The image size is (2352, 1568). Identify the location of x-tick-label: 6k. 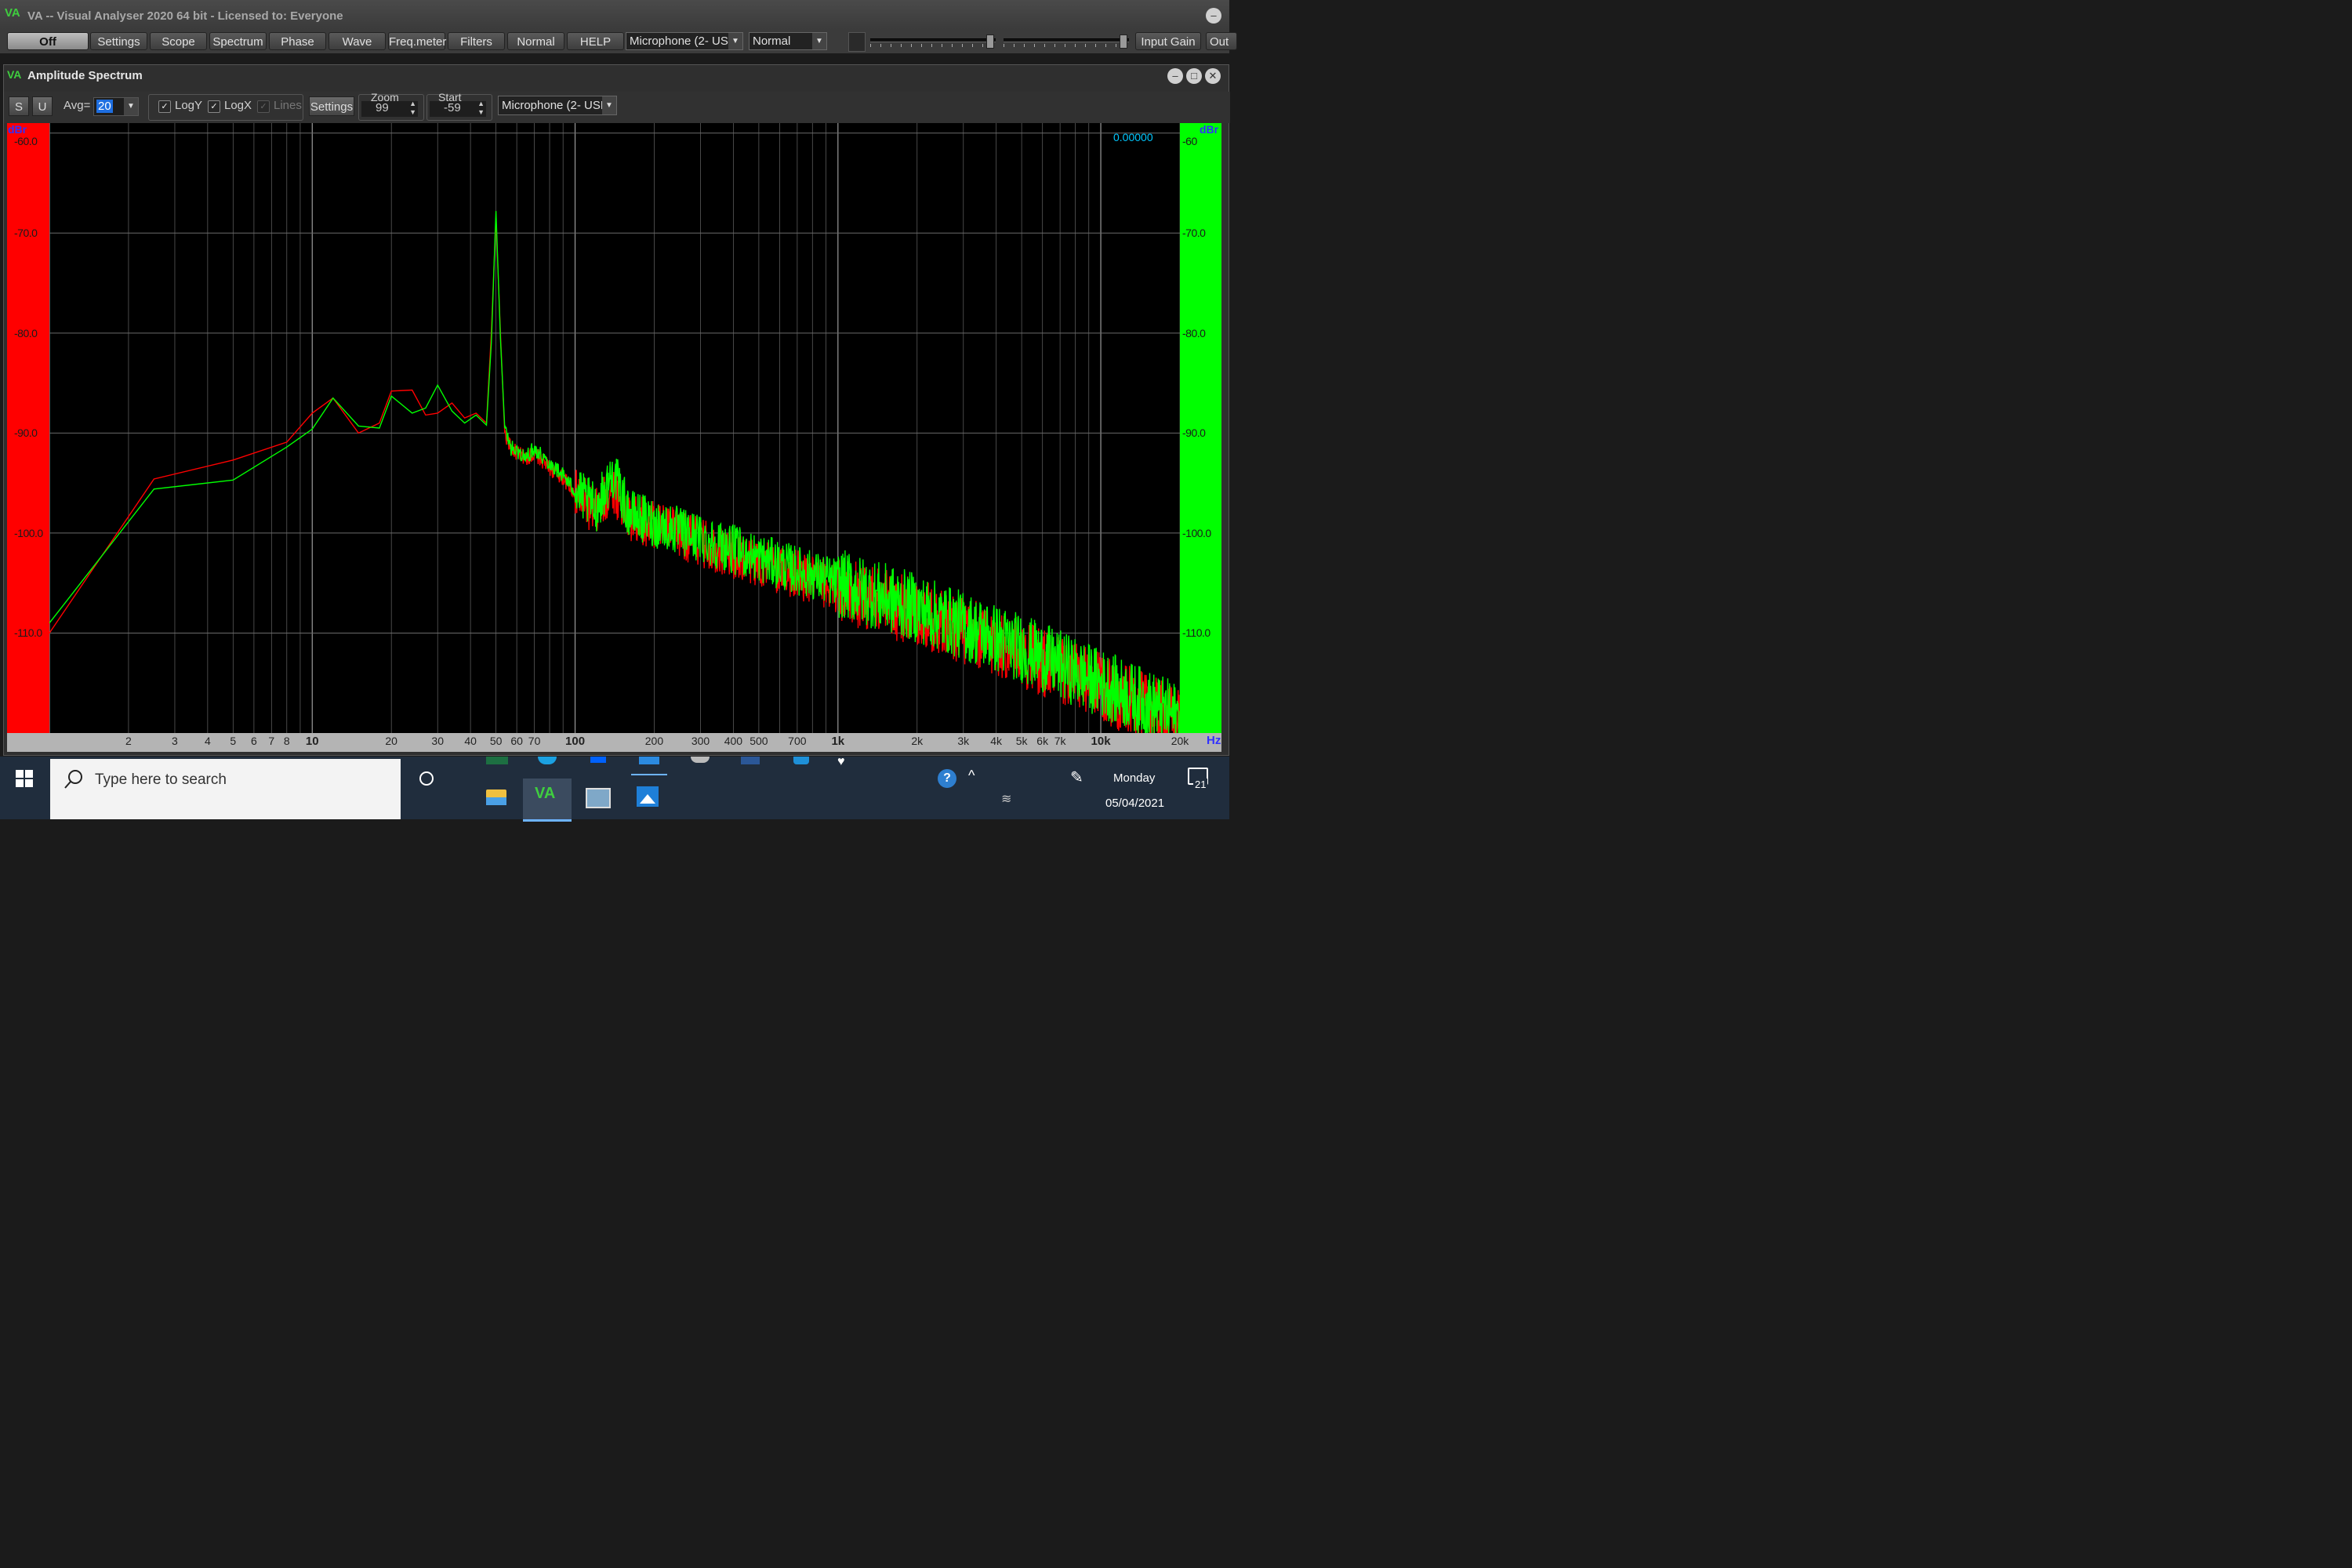
(1042, 741).